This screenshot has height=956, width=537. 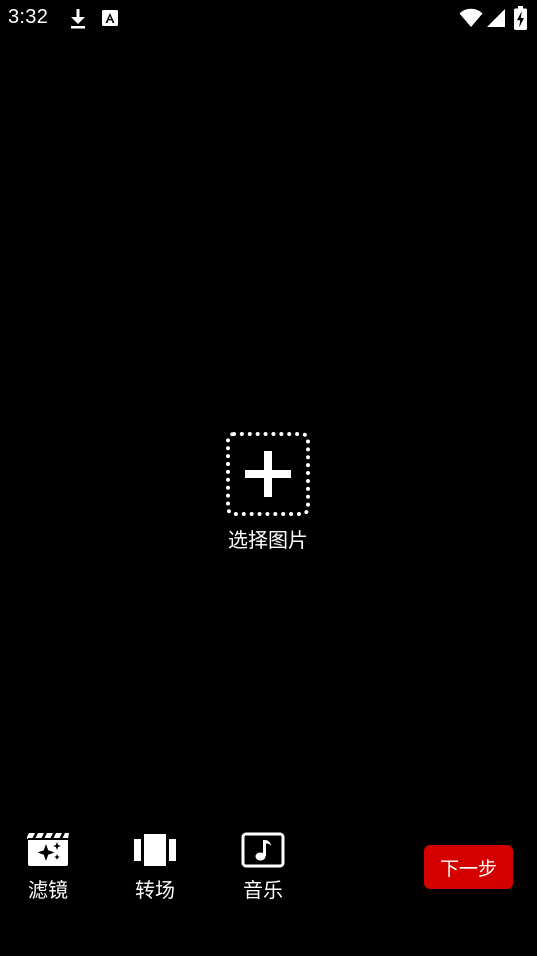 I want to click on music-label: 音乐, so click(x=263, y=890).